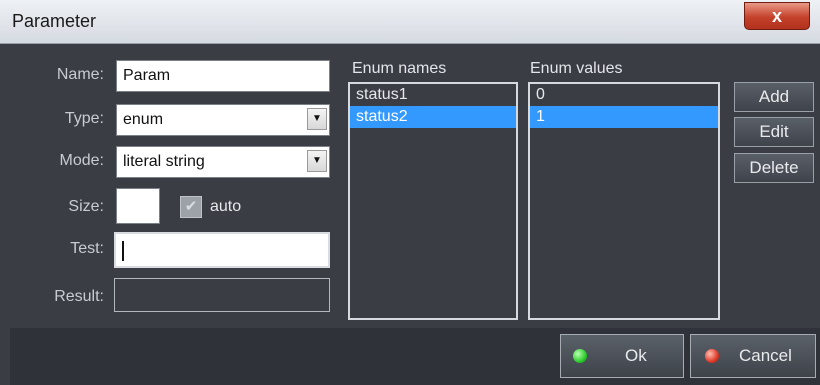 This screenshot has height=385, width=820. I want to click on enum-values-label: Enum values, so click(576, 68).